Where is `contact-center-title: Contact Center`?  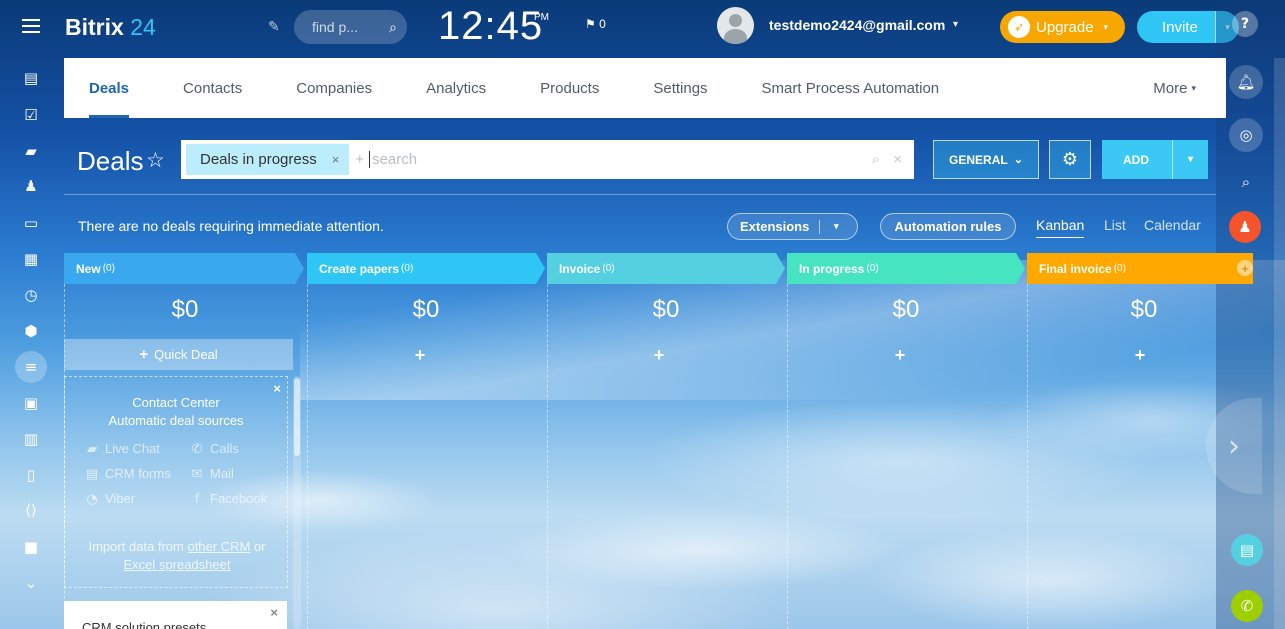
contact-center-title: Contact Center is located at coordinates (176, 403).